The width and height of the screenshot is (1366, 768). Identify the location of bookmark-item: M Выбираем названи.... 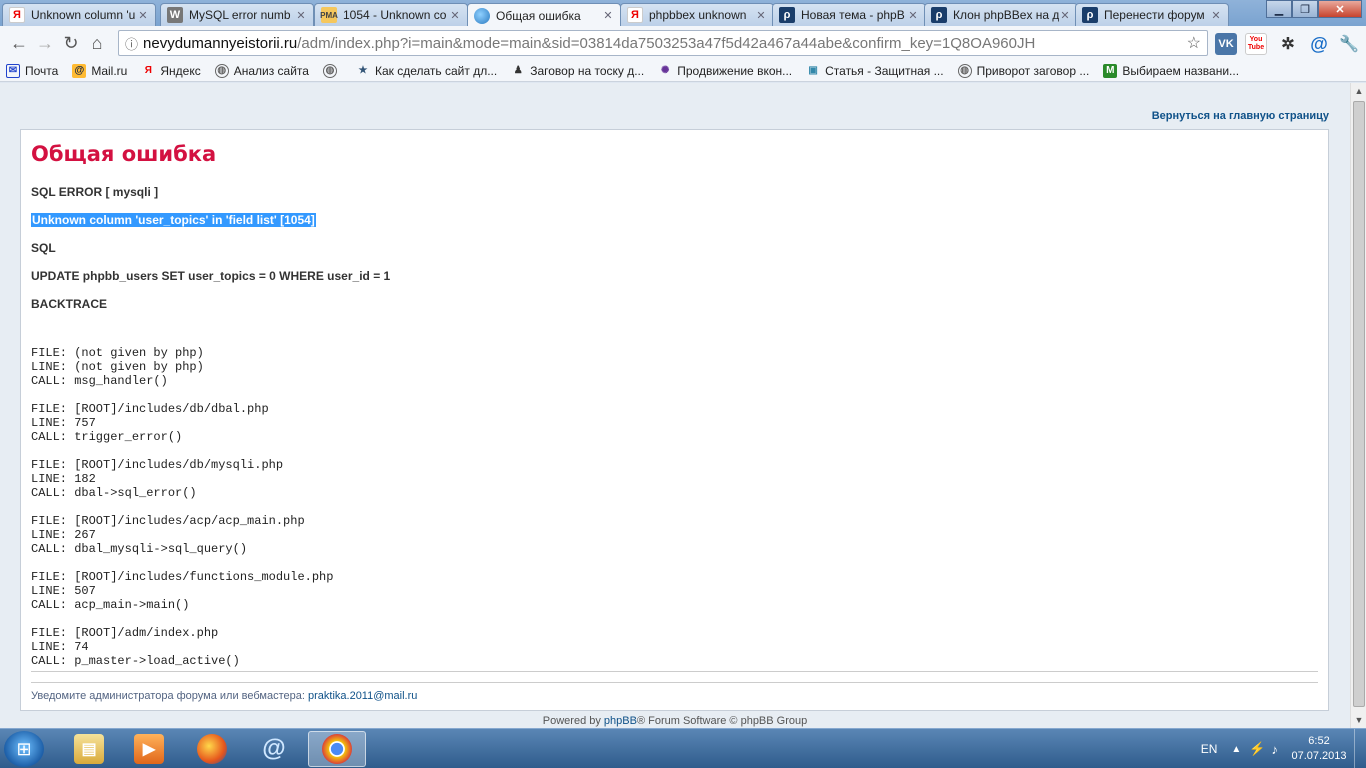
(1171, 70).